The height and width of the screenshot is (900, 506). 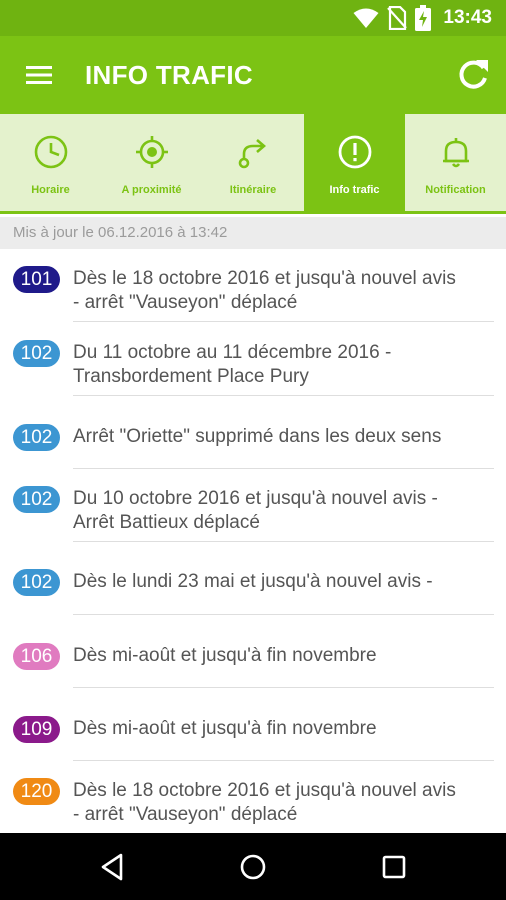 I want to click on list-item: 106 Dès mi-août et jusqu'à fin novembre, so click(x=253, y=651).